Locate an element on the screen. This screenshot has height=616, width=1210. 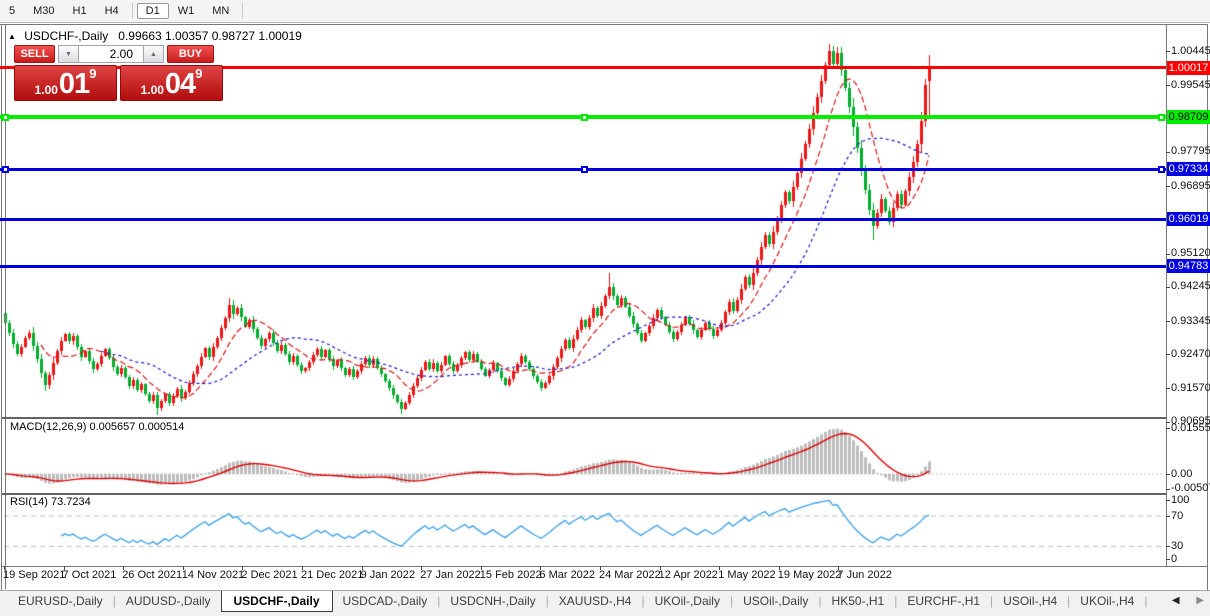
time-axis-label: 14 Nov 2021 is located at coordinates (213, 575).